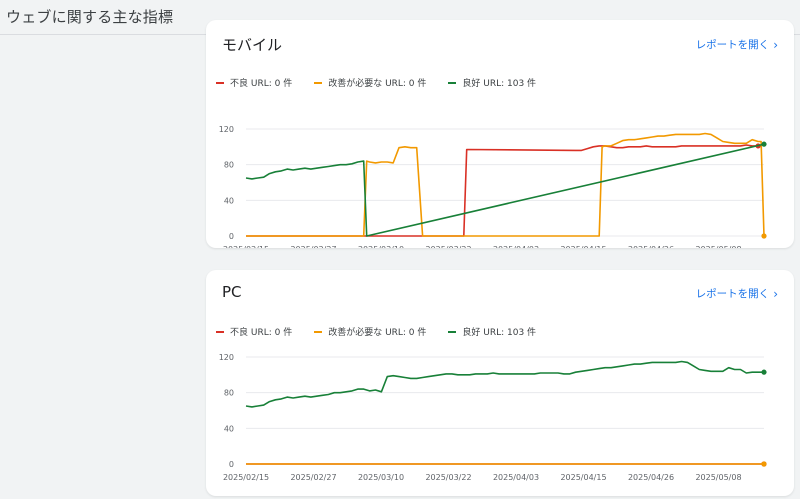 This screenshot has height=499, width=800. I want to click on page-title: ウェブに関する主な指標, so click(90, 17).